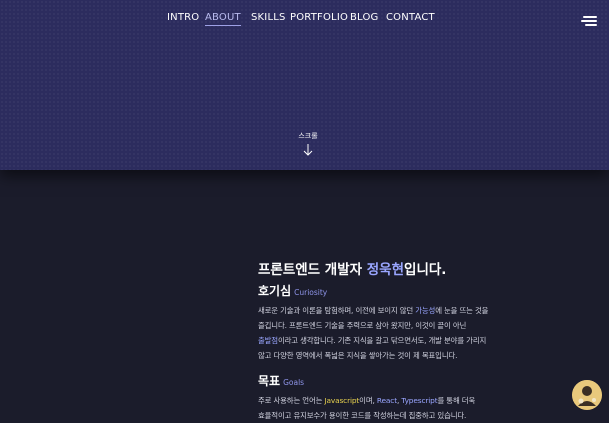 The width and height of the screenshot is (609, 423). I want to click on avatar-illustration, so click(587, 395).